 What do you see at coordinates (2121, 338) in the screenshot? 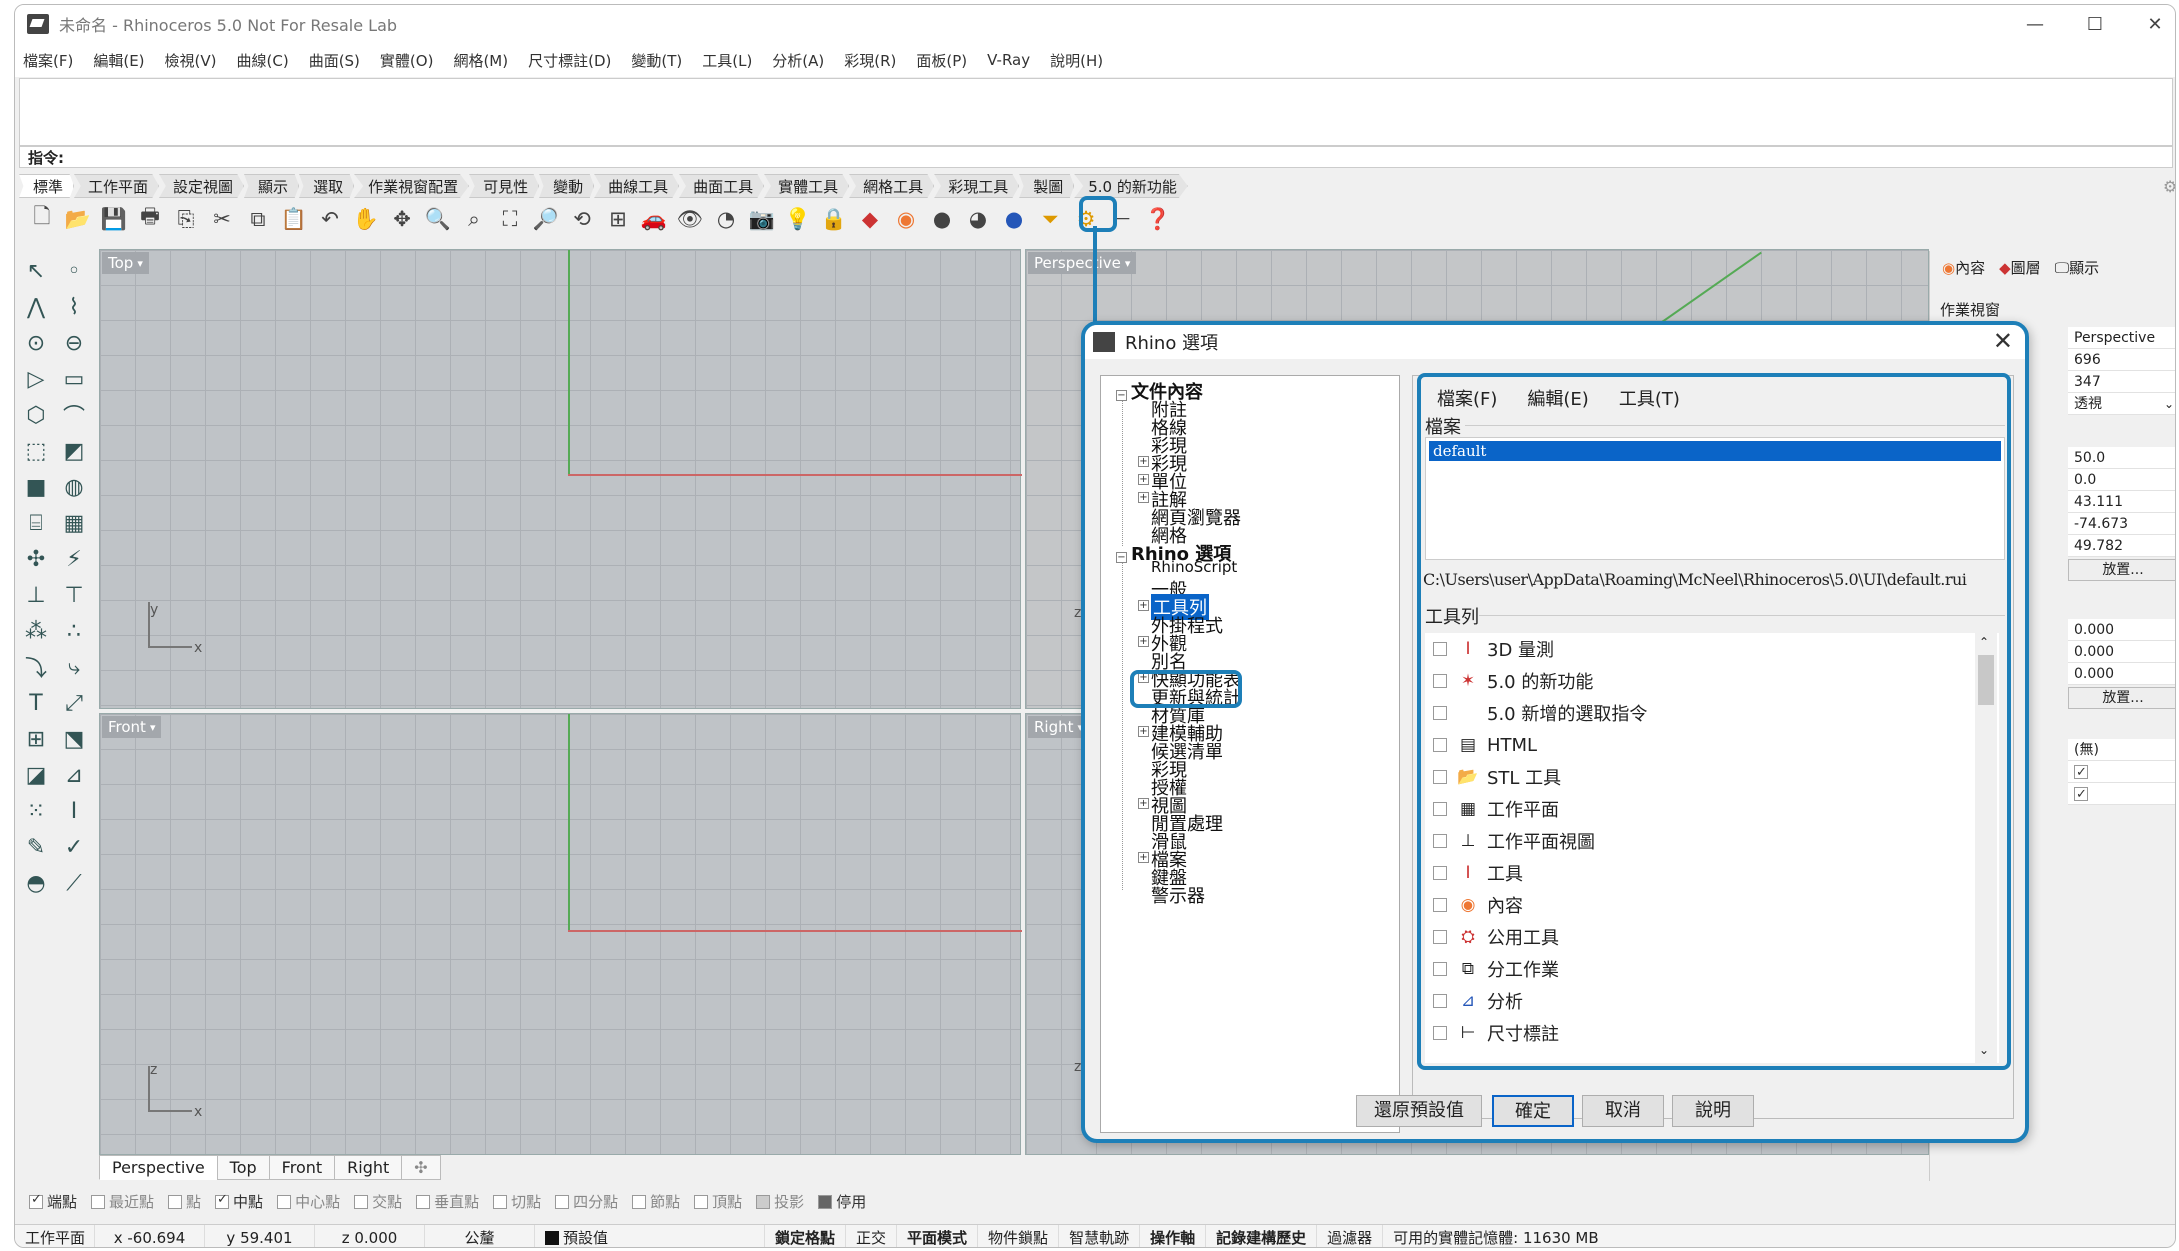
I see `prop-viewport-title: Perspective` at bounding box center [2121, 338].